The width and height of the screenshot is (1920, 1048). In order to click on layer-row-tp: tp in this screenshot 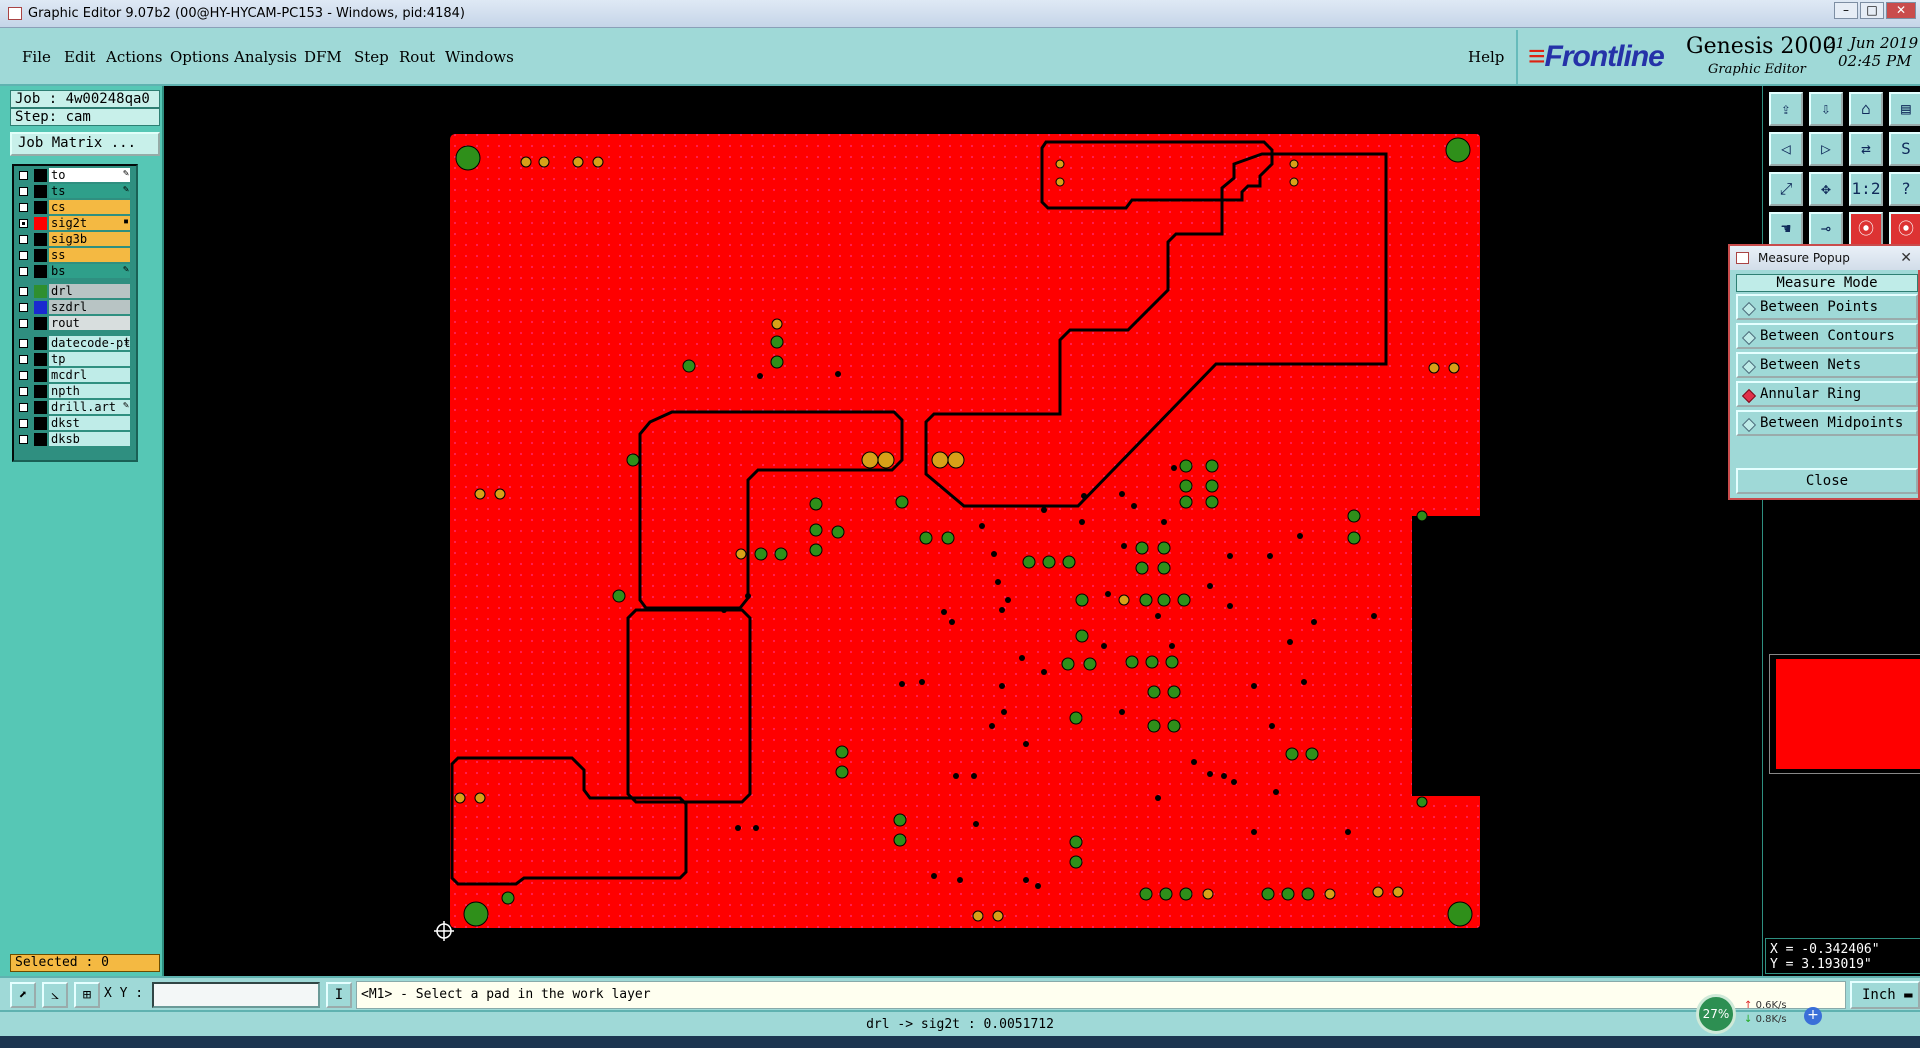, I will do `click(73, 359)`.